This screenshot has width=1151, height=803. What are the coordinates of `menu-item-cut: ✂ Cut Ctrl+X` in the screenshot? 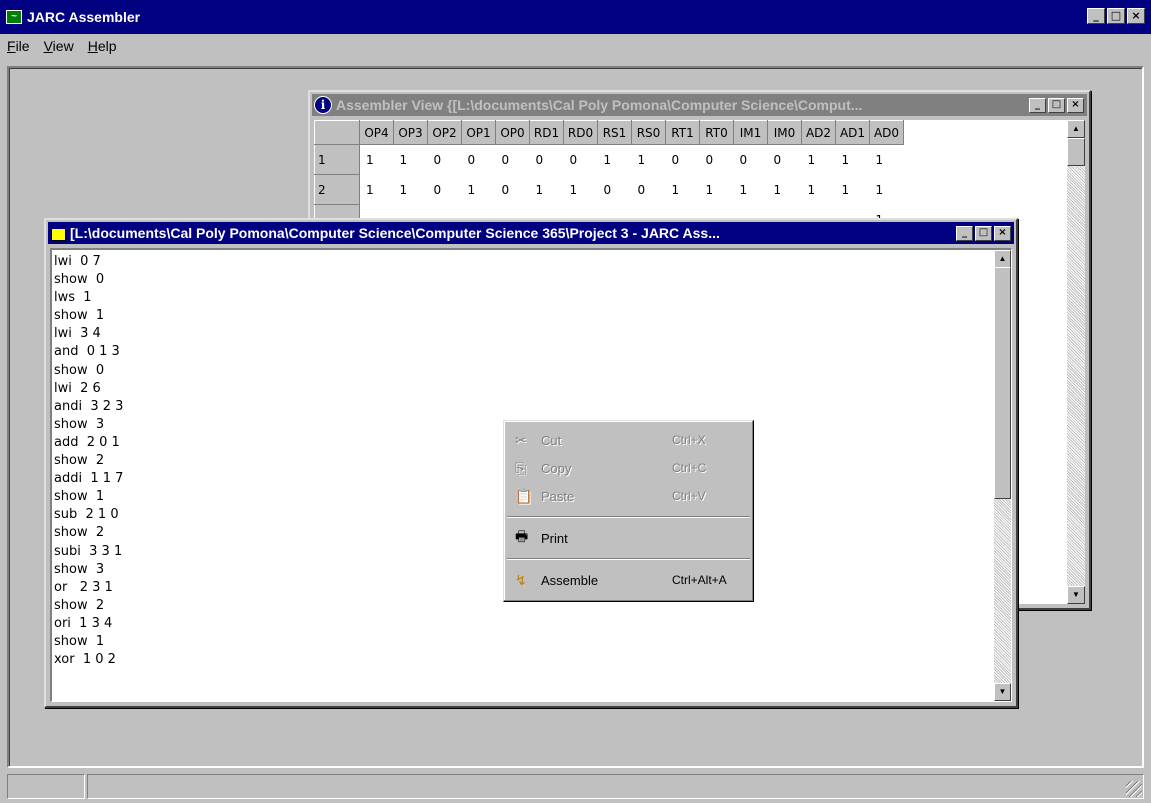 It's located at (628, 440).